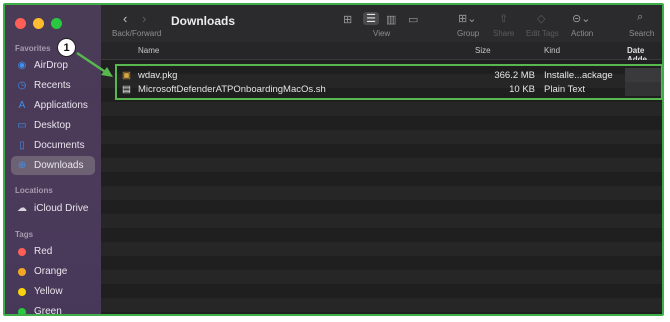 The width and height of the screenshot is (670, 322). I want to click on group-icon: ⊞⌄, so click(467, 18).